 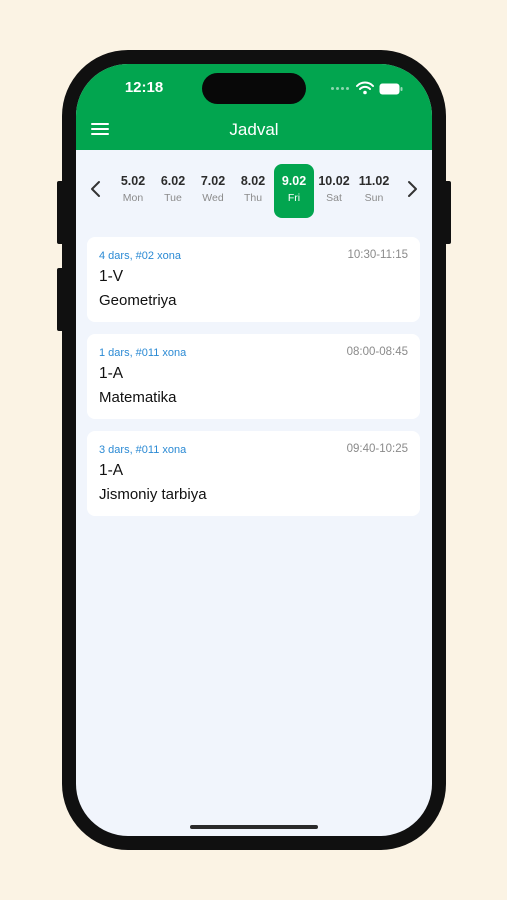 What do you see at coordinates (140, 256) in the screenshot?
I see `lesson-meta: 4 dars, #02 xona` at bounding box center [140, 256].